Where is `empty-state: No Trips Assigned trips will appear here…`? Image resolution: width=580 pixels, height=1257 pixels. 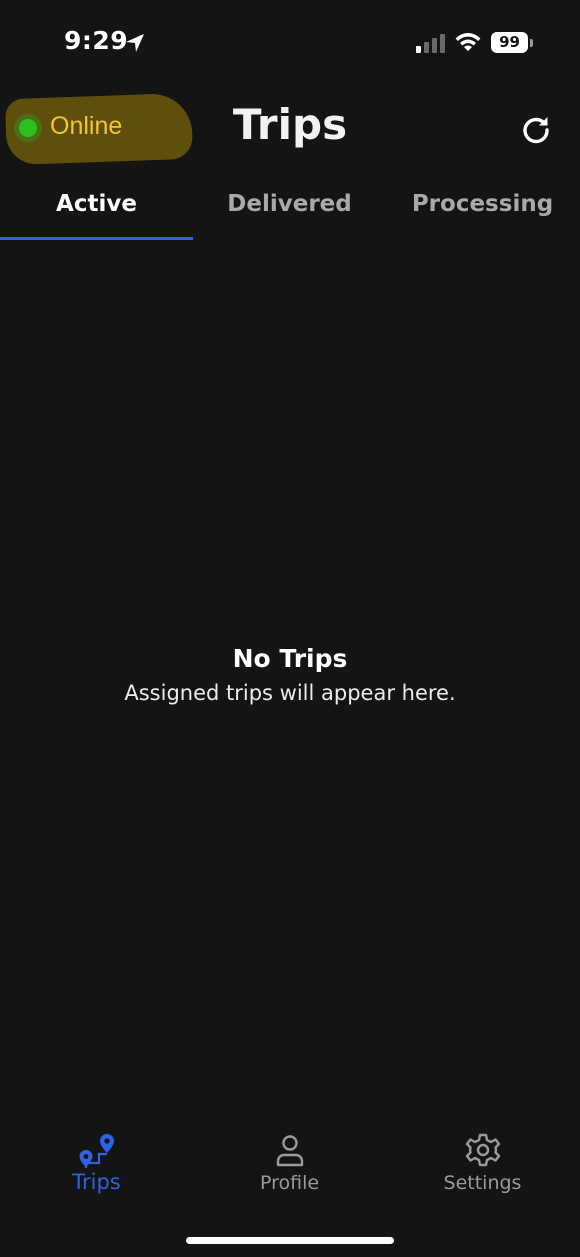
empty-state: No Trips Assigned trips will appear here… is located at coordinates (290, 674).